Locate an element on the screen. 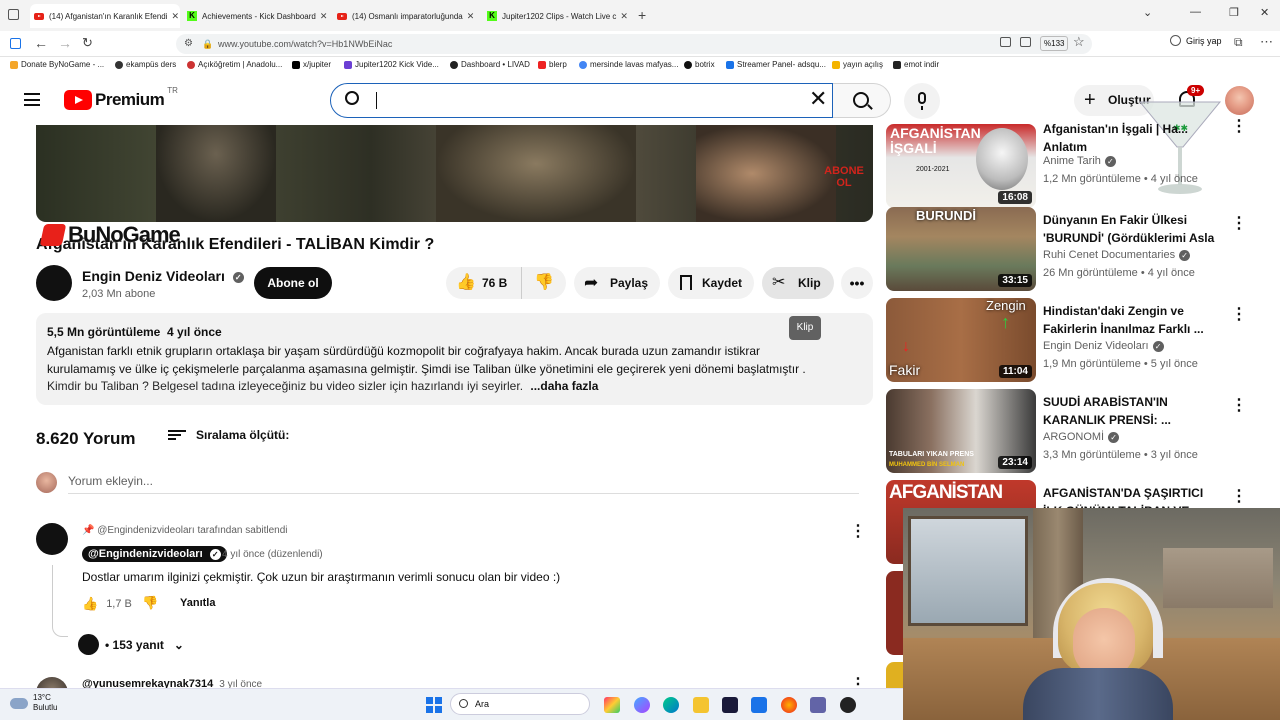 The height and width of the screenshot is (720, 1280). channel-avatar is located at coordinates (54, 283).